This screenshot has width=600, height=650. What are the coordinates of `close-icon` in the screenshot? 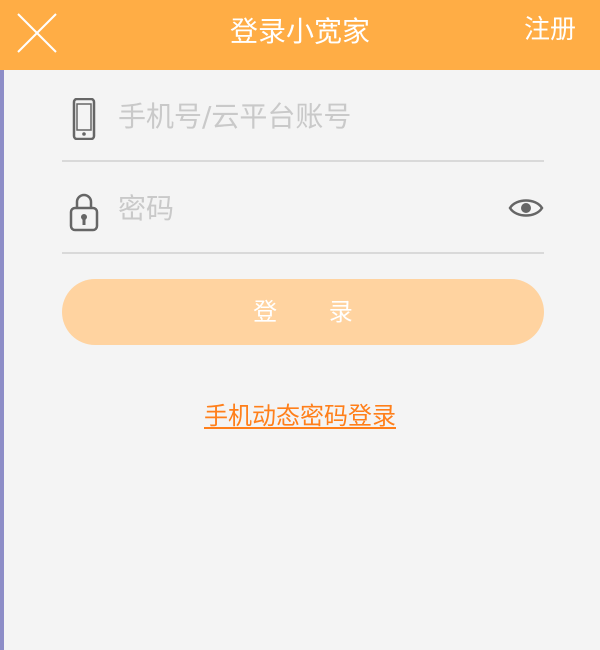 It's located at (37, 33).